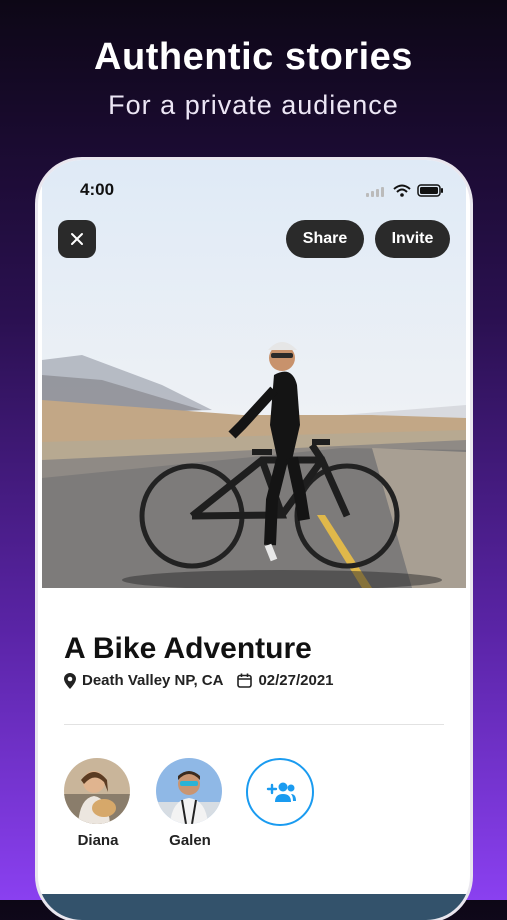  I want to click on divider, so click(254, 724).